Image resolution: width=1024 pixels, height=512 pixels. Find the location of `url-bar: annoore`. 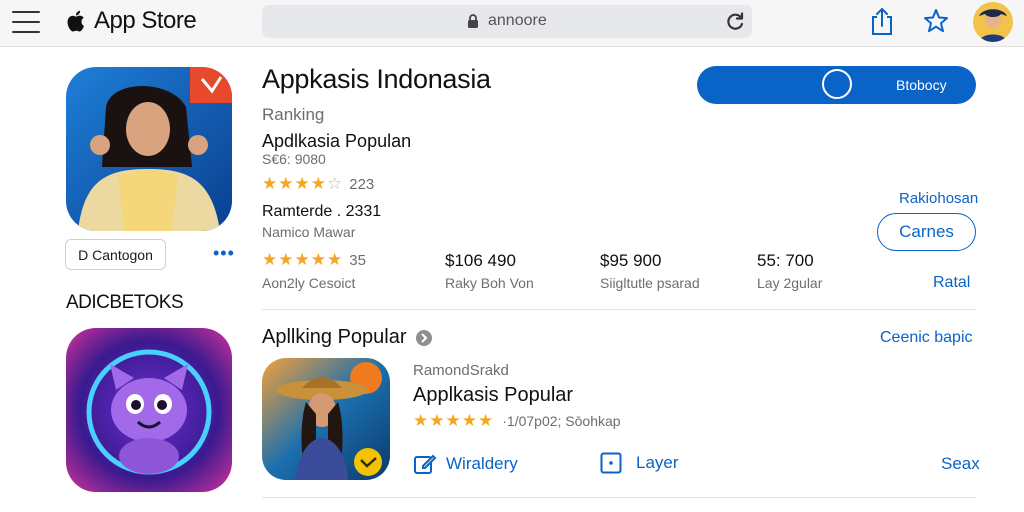

url-bar: annoore is located at coordinates (507, 21).